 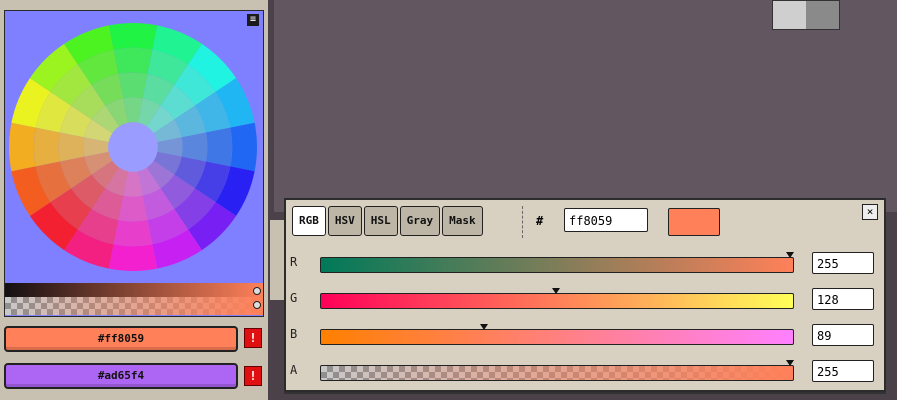 What do you see at coordinates (462, 221) in the screenshot?
I see `tab-mask: Mask` at bounding box center [462, 221].